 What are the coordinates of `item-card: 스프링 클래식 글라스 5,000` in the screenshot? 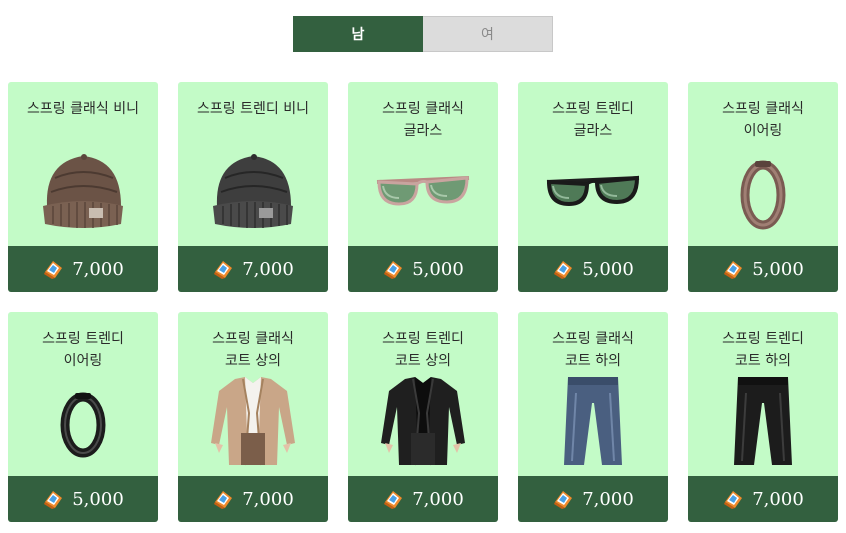 It's located at (423, 187).